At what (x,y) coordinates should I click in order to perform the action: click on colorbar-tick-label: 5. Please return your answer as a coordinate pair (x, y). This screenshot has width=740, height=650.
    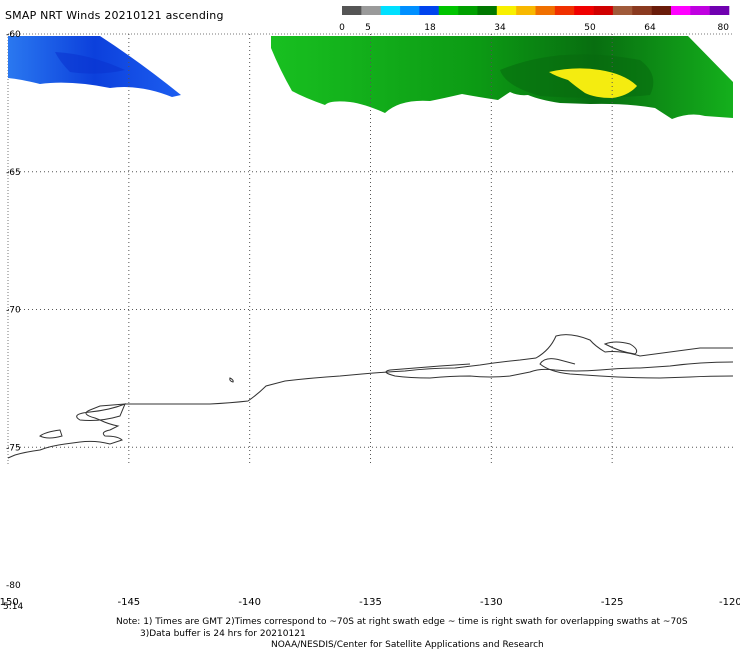
    Looking at the image, I should click on (368, 28).